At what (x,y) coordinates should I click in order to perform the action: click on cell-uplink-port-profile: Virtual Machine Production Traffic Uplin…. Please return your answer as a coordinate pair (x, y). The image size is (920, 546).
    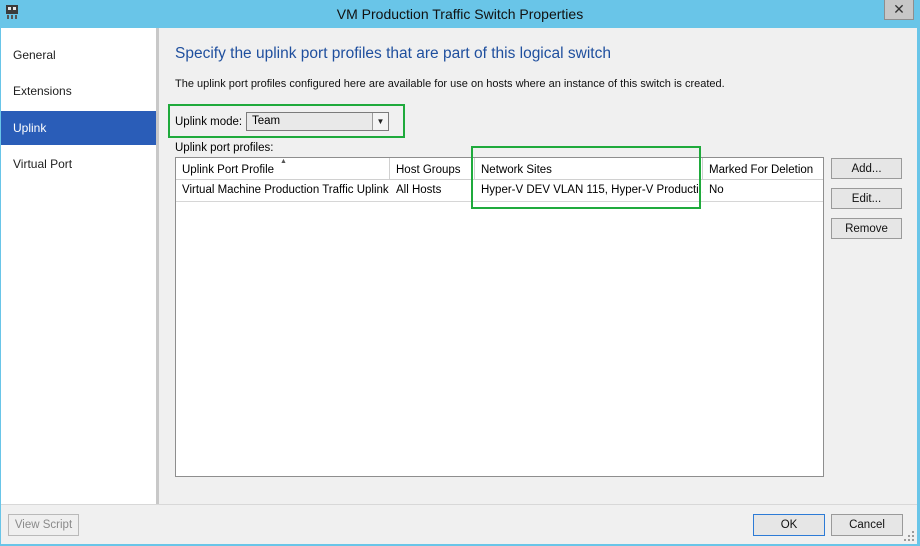
    Looking at the image, I should click on (285, 190).